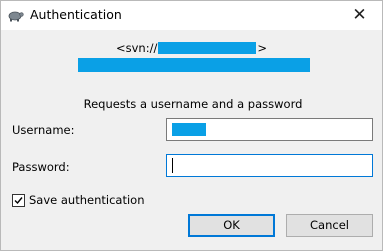  I want to click on repository-url: <svn:// >, so click(191, 48).